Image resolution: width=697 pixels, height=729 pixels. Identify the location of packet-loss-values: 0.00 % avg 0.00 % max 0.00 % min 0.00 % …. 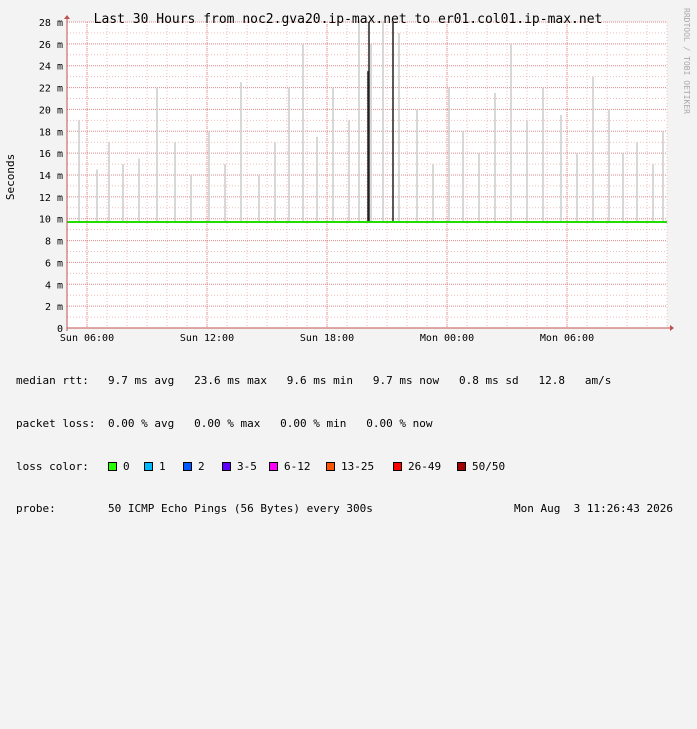
(270, 423).